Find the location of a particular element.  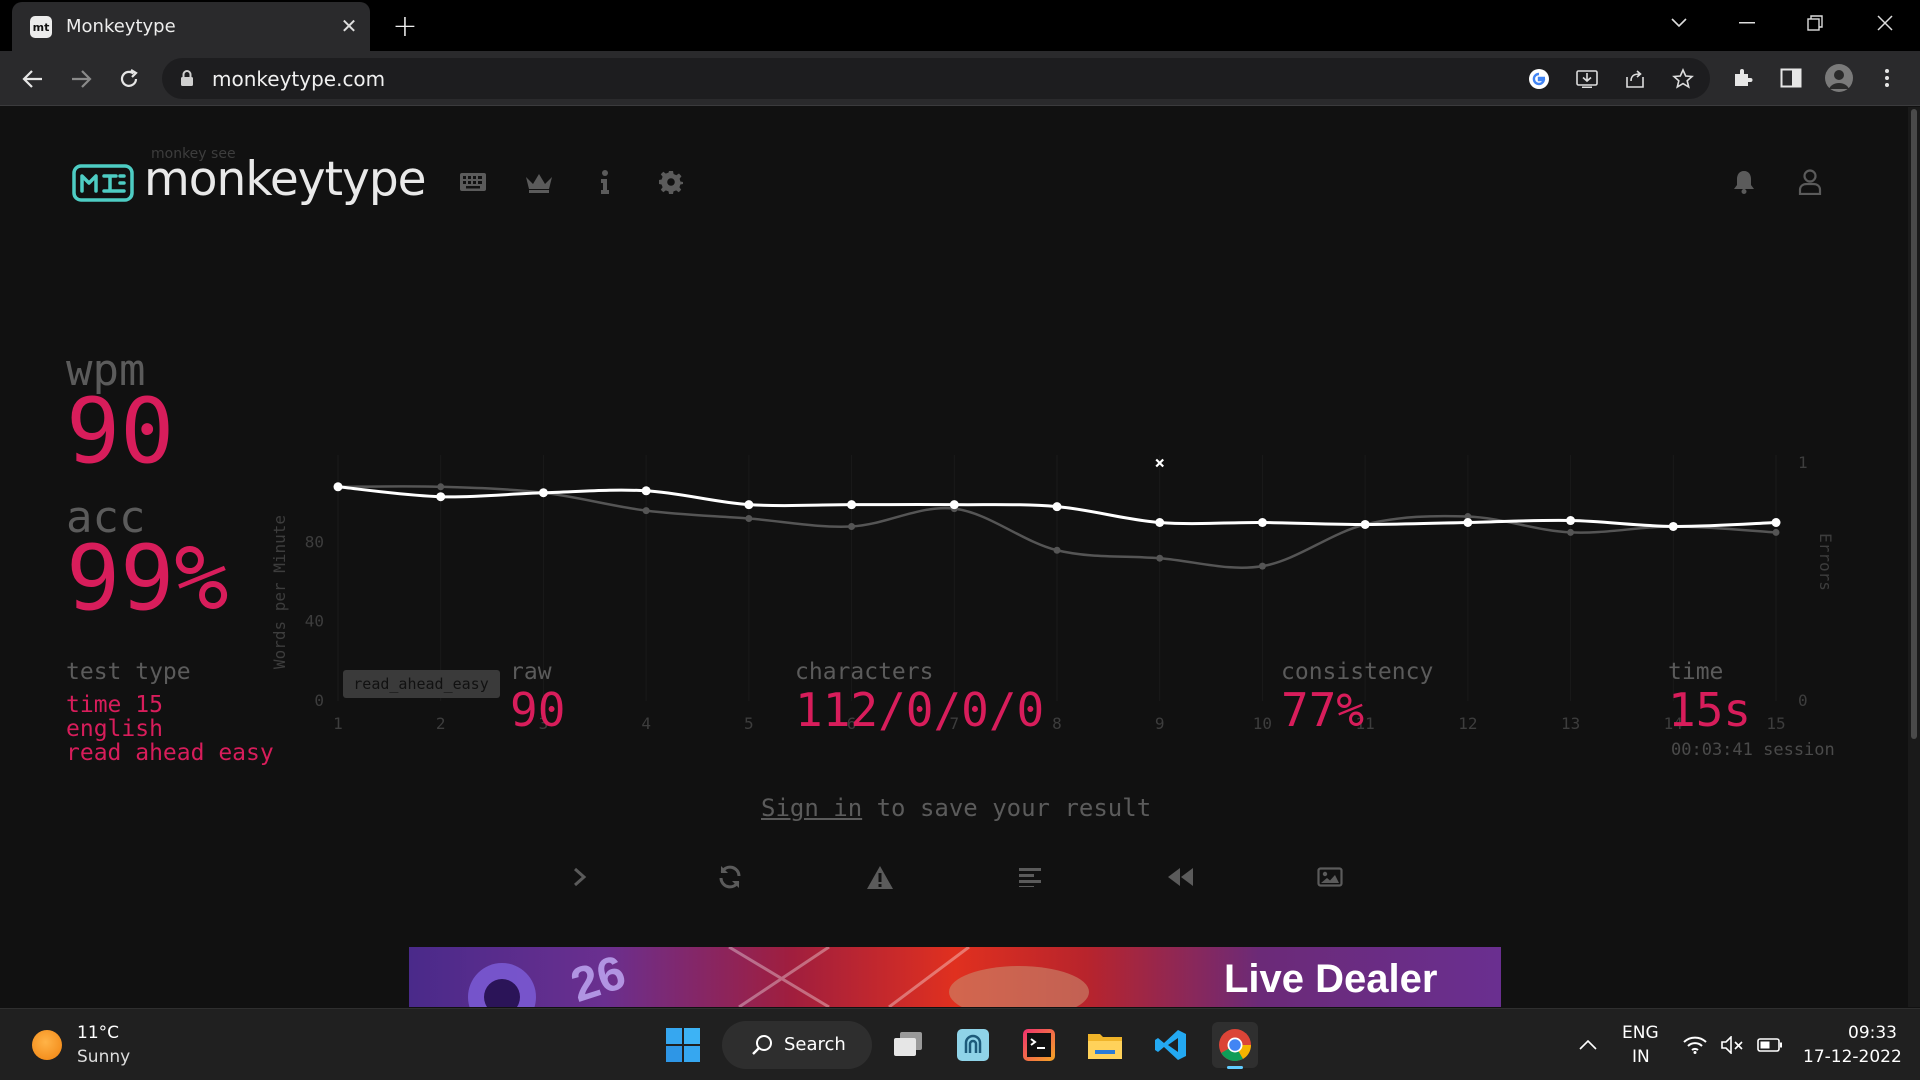

wifi-icon is located at coordinates (1695, 1045).